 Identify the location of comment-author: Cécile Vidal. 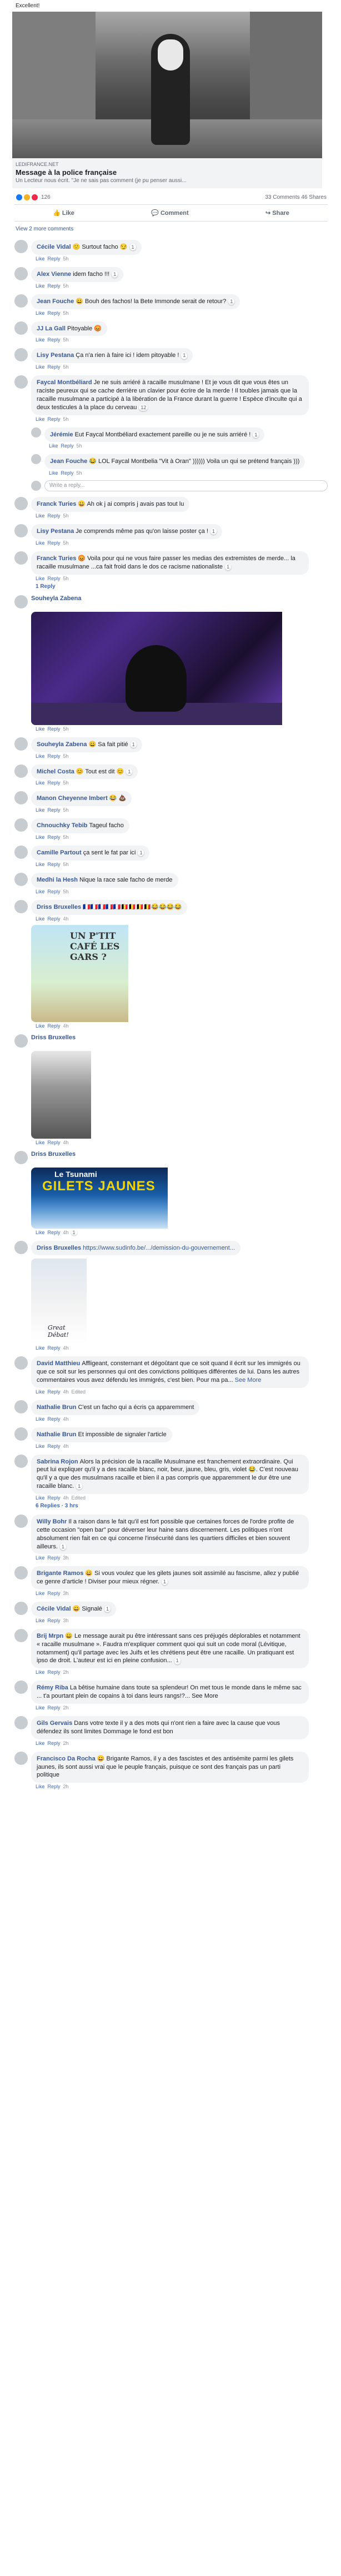
(54, 1609).